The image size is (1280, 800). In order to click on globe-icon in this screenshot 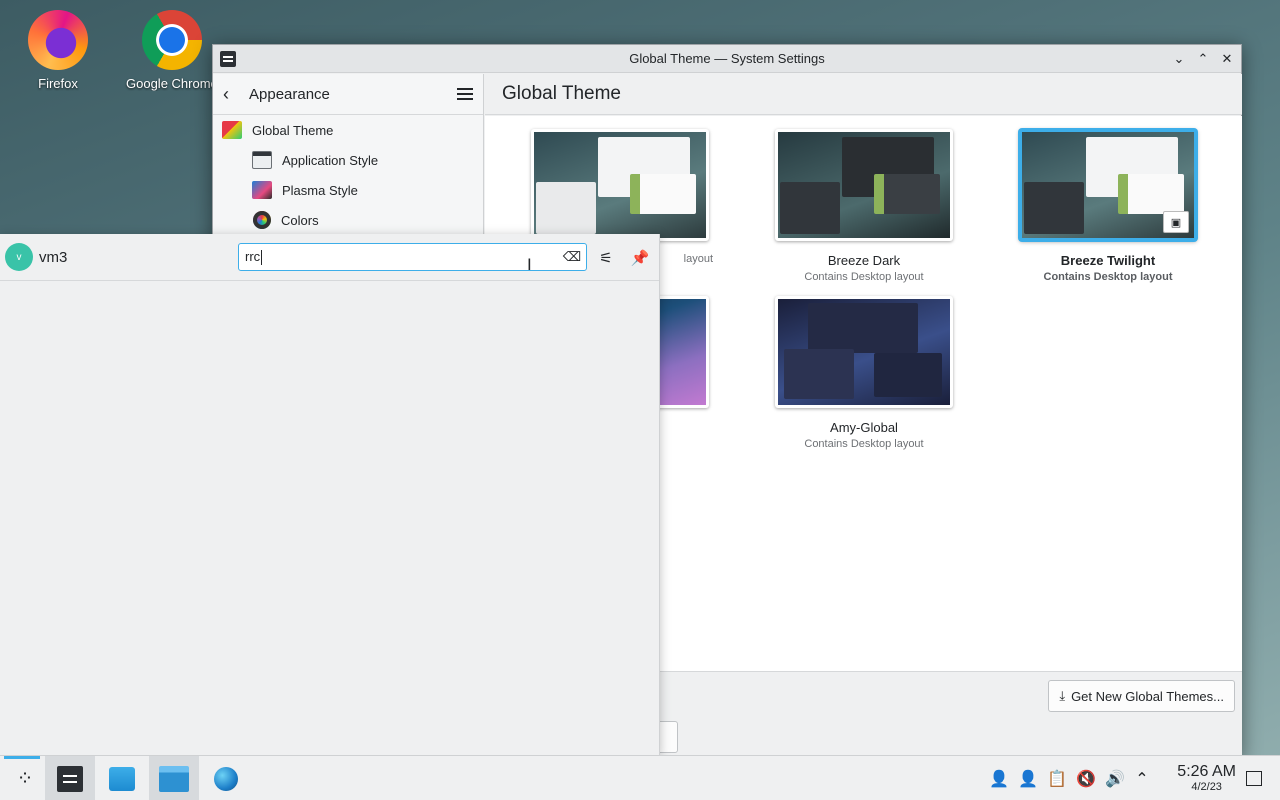, I will do `click(226, 778)`.